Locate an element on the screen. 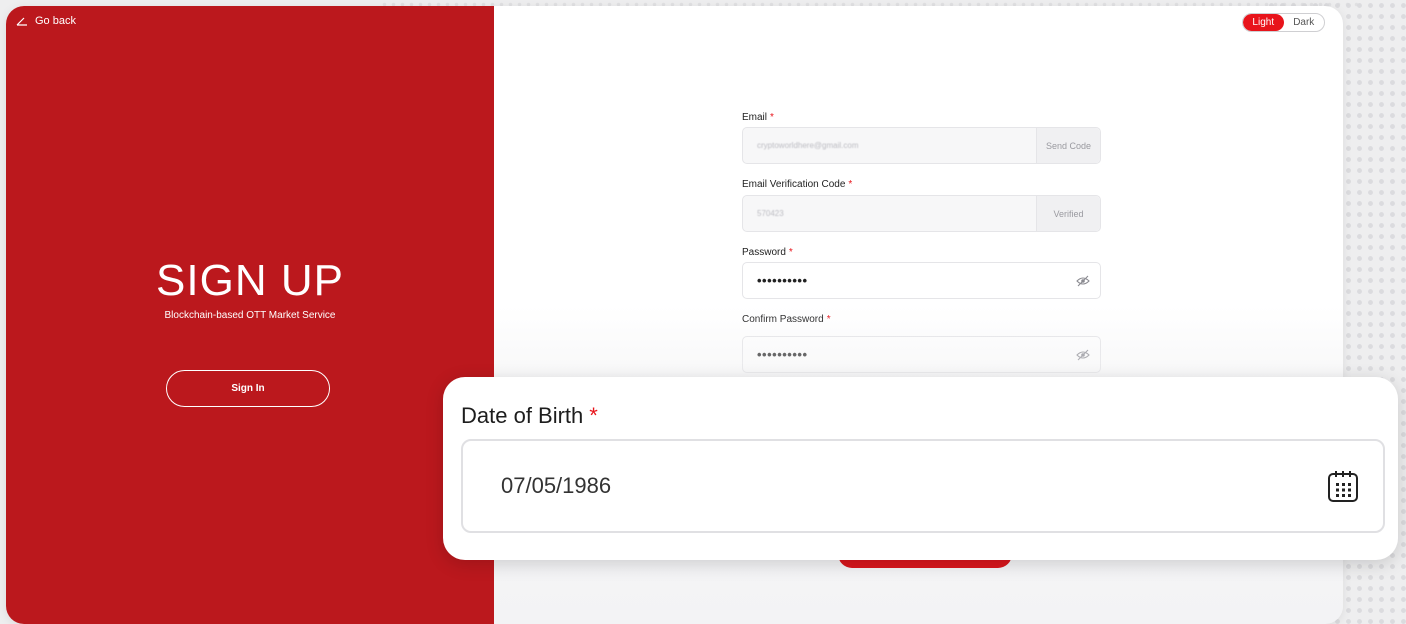 The image size is (1406, 624). back-arrow-icon is located at coordinates (21, 21).